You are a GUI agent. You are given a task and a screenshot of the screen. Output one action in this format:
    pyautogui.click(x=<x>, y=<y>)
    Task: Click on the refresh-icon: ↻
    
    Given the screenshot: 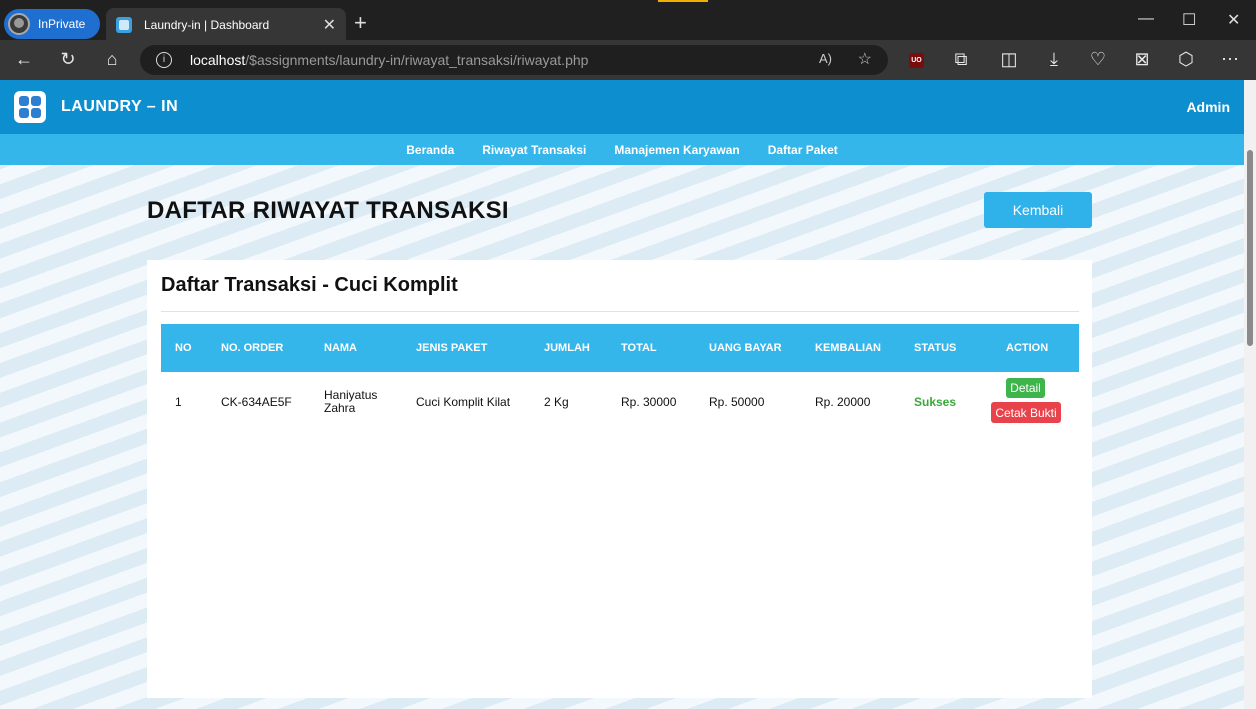 What is the action you would take?
    pyautogui.click(x=68, y=59)
    